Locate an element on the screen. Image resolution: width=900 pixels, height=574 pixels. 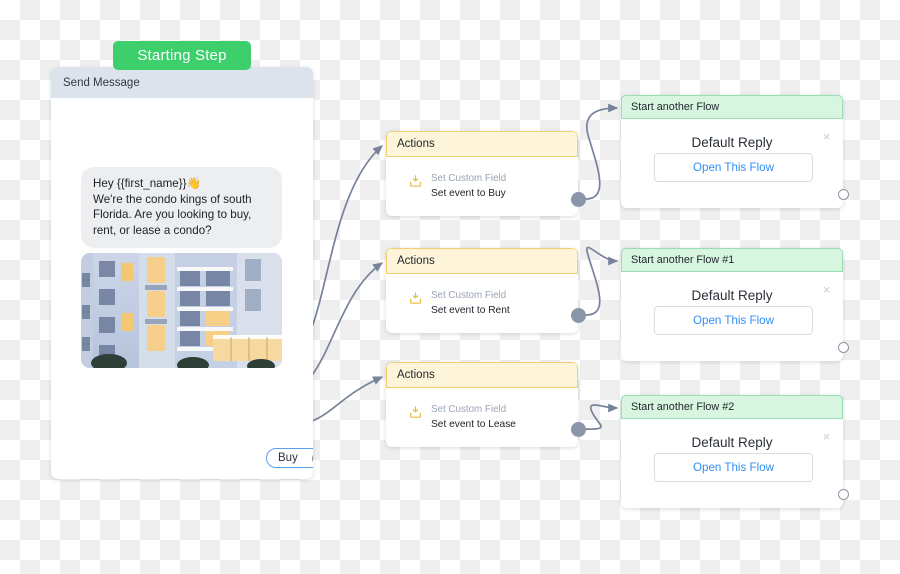
actions-text: Set Custom Field Set event to Rent is located at coordinates (470, 303).